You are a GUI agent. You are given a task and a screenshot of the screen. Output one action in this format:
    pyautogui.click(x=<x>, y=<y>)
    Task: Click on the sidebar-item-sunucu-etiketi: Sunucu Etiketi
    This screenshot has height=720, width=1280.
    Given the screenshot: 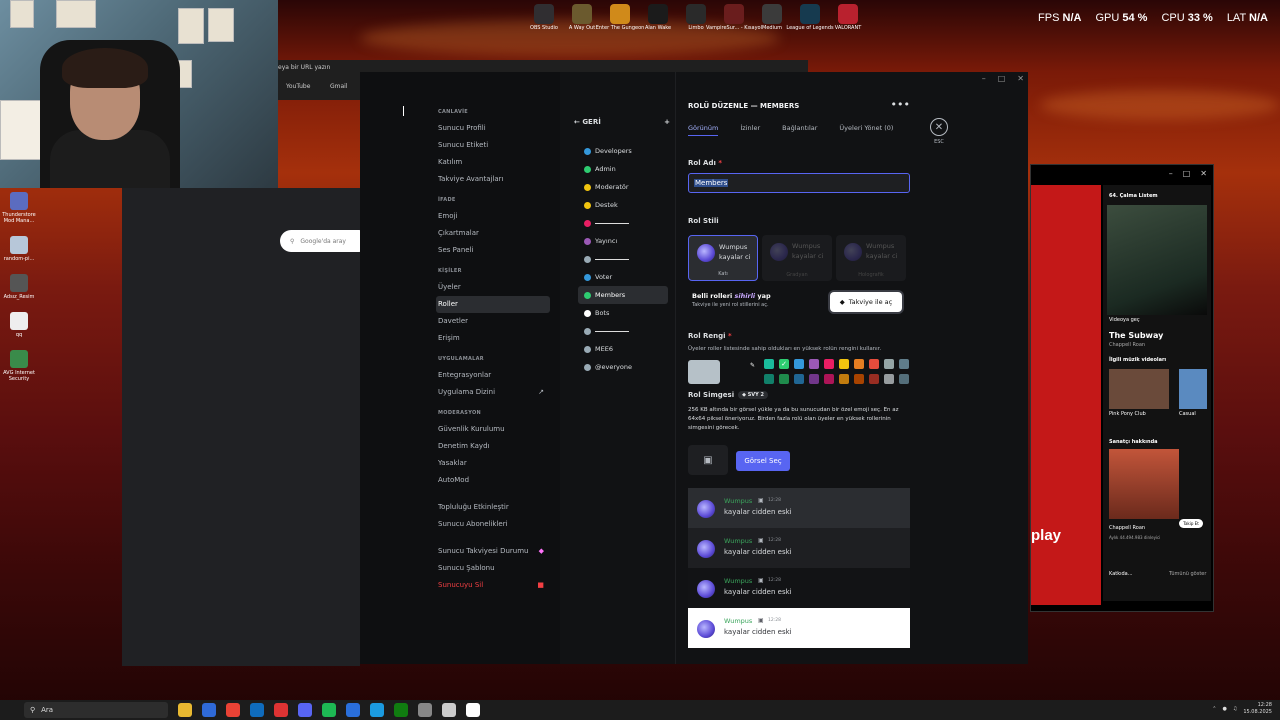 What is the action you would take?
    pyautogui.click(x=493, y=145)
    